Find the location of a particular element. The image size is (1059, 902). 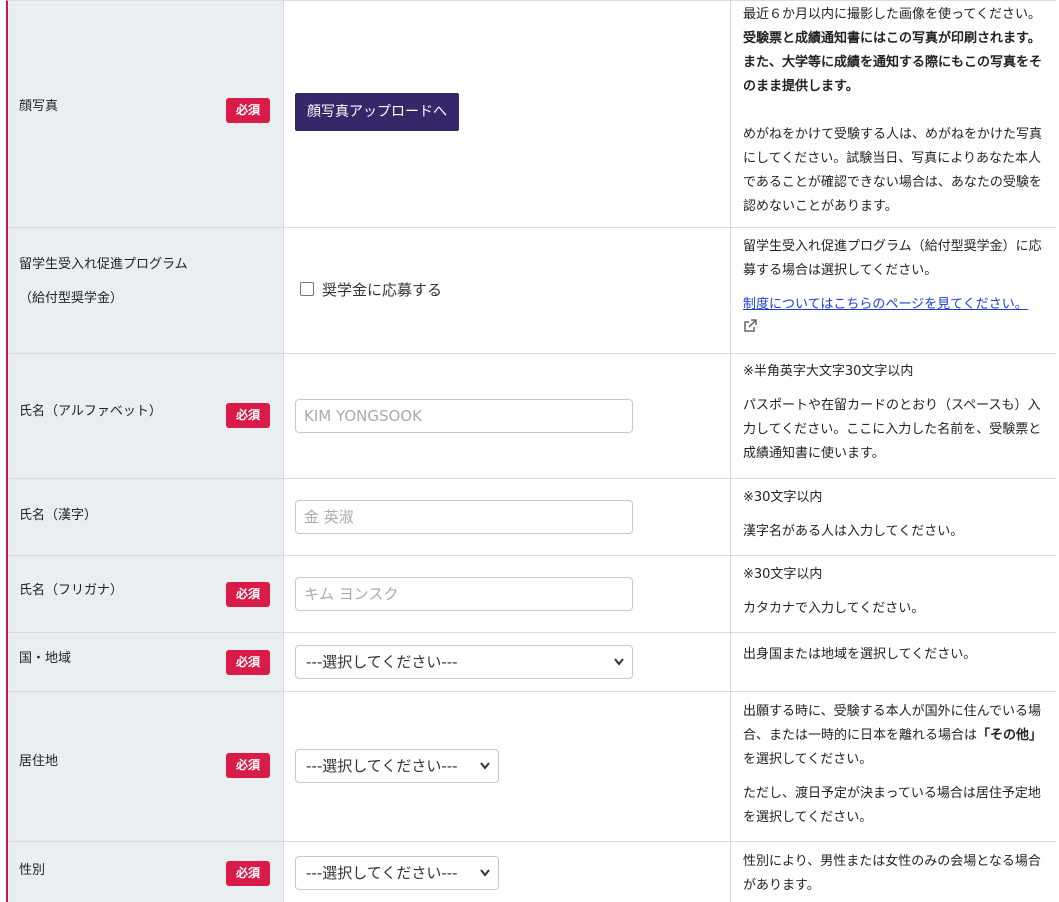

note-residence-text2: ただし、渡日予定が決まっている場合は居住予定地を選択してください。 is located at coordinates (892, 805).